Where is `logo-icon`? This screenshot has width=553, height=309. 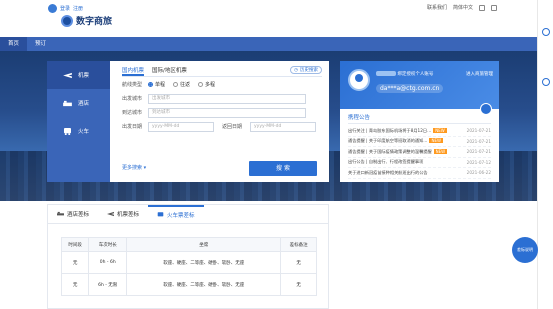 logo-icon is located at coordinates (67, 20).